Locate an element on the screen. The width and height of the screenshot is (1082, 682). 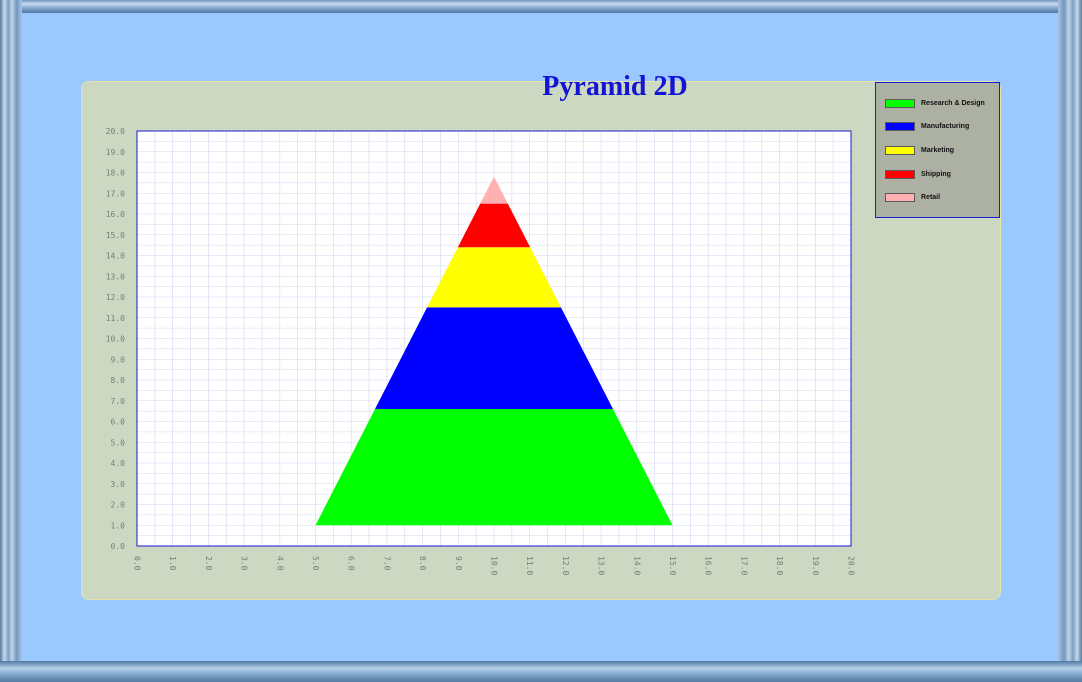
y-tick-label: 4.0 is located at coordinates (118, 463).